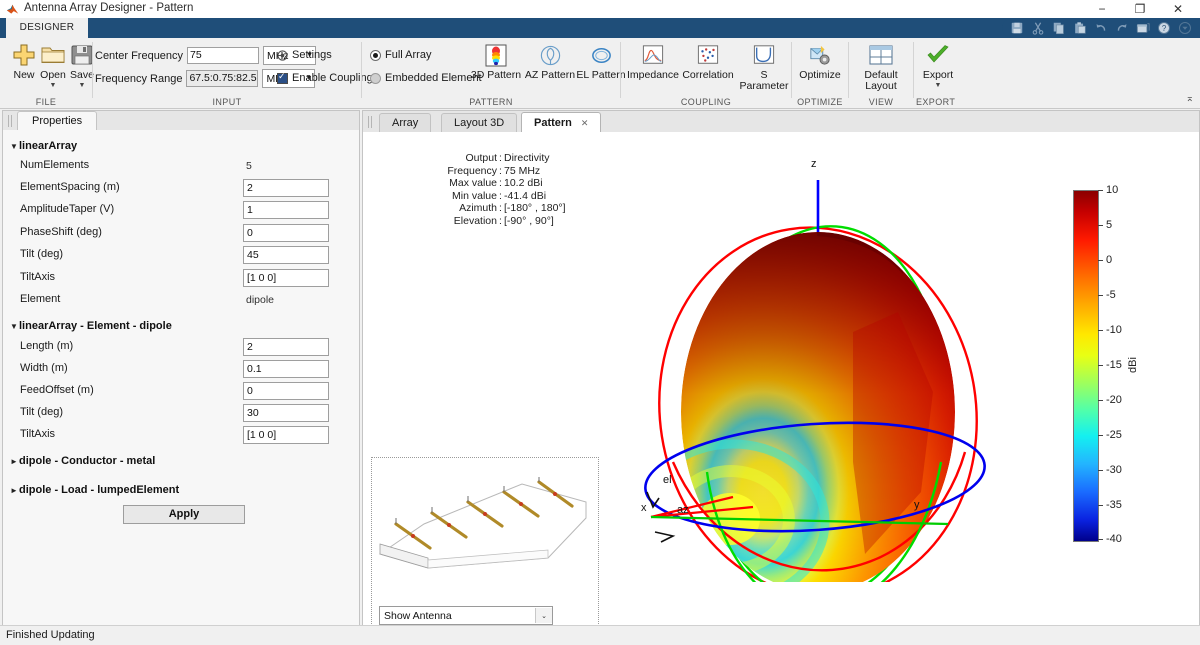 This screenshot has height=645, width=1200. What do you see at coordinates (286, 413) in the screenshot?
I see `property-input: 30` at bounding box center [286, 413].